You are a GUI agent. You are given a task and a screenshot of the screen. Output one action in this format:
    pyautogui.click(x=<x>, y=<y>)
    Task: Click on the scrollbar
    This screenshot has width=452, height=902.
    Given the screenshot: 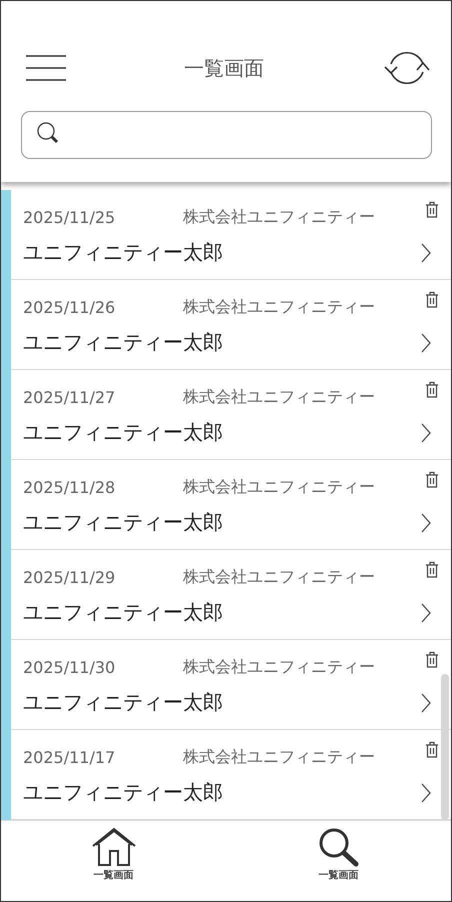 What is the action you would take?
    pyautogui.click(x=445, y=747)
    